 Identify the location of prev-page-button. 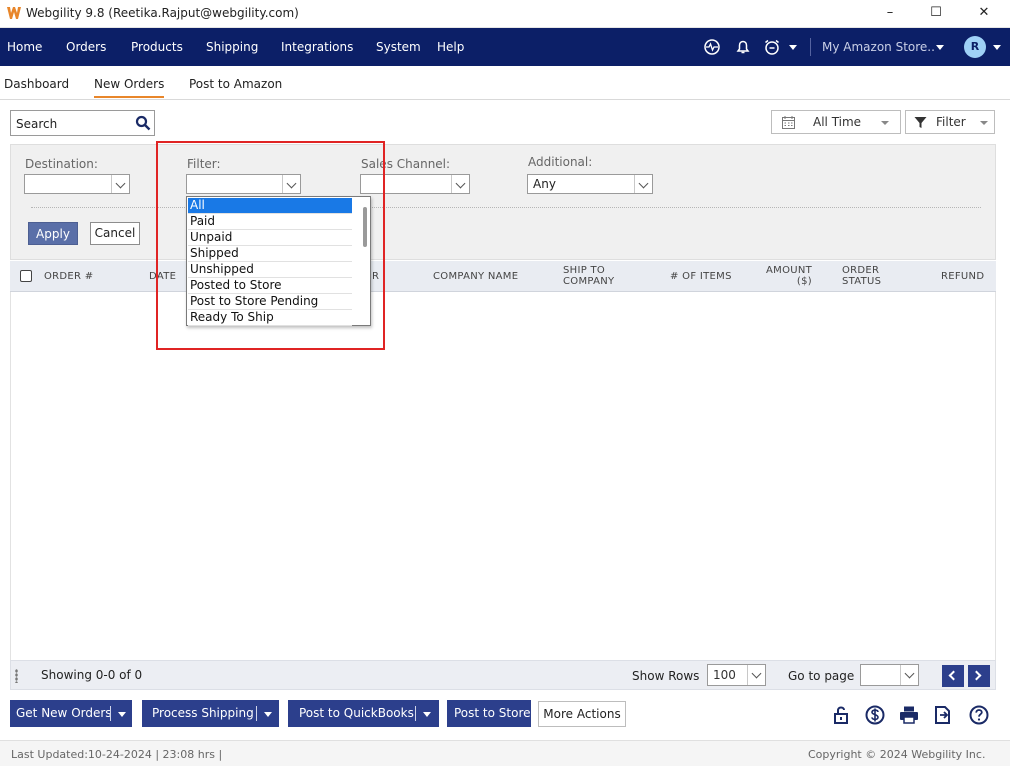
(953, 676).